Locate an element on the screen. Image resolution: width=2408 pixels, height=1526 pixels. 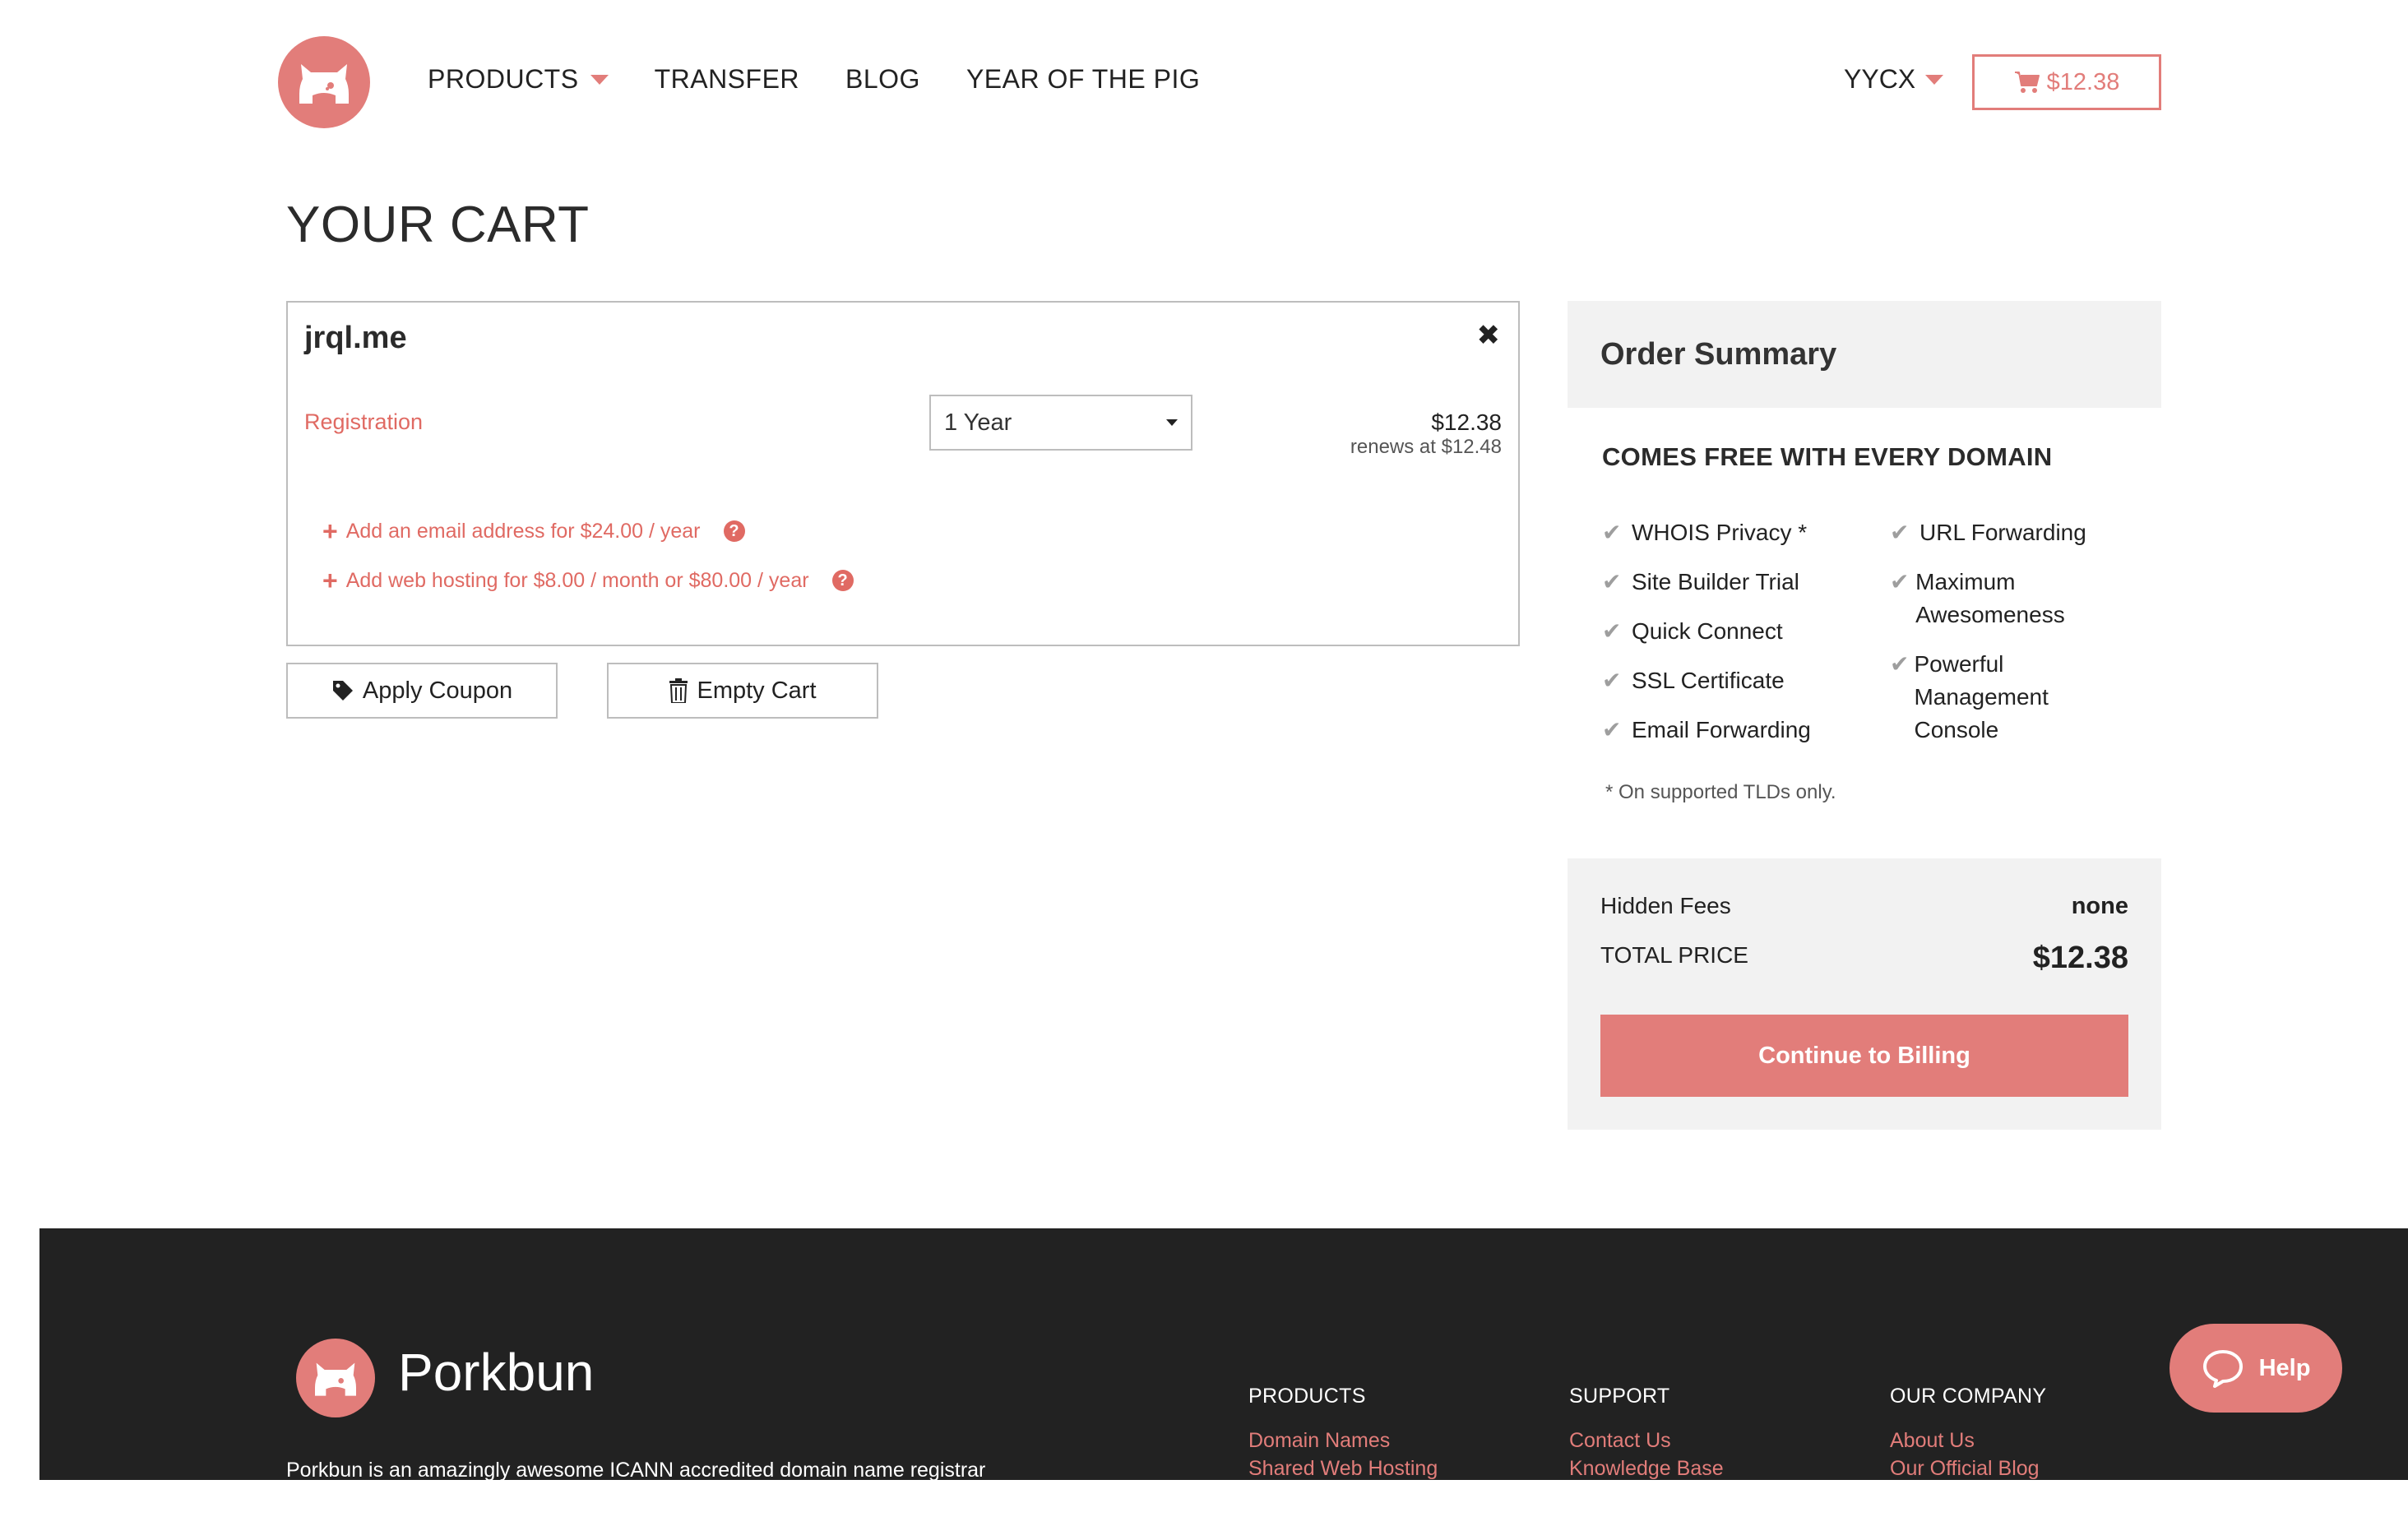
footer-logo is located at coordinates (335, 1378).